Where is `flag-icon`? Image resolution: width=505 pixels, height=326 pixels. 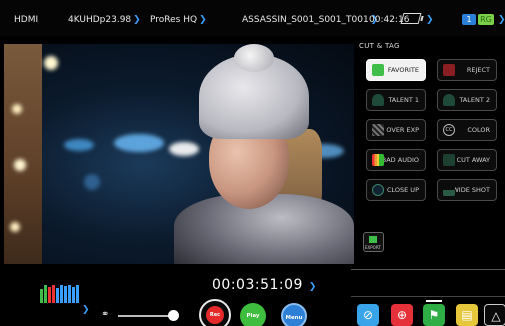
flag-icon is located at coordinates (373, 239).